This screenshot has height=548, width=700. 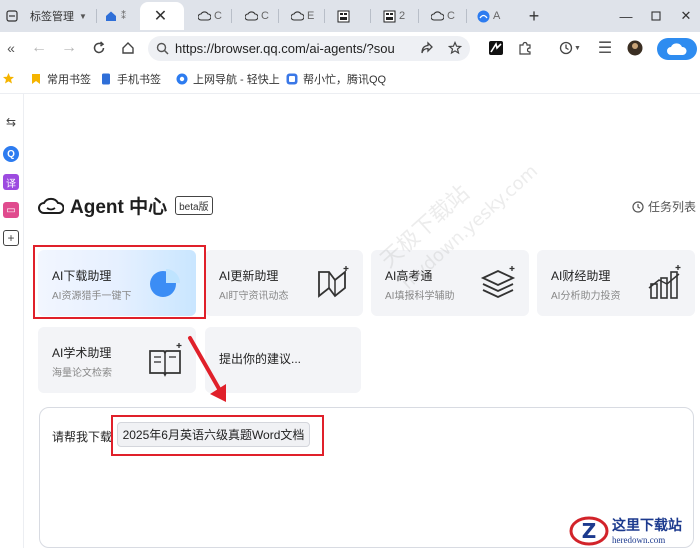 I want to click on cloud-sync-button, so click(x=677, y=49).